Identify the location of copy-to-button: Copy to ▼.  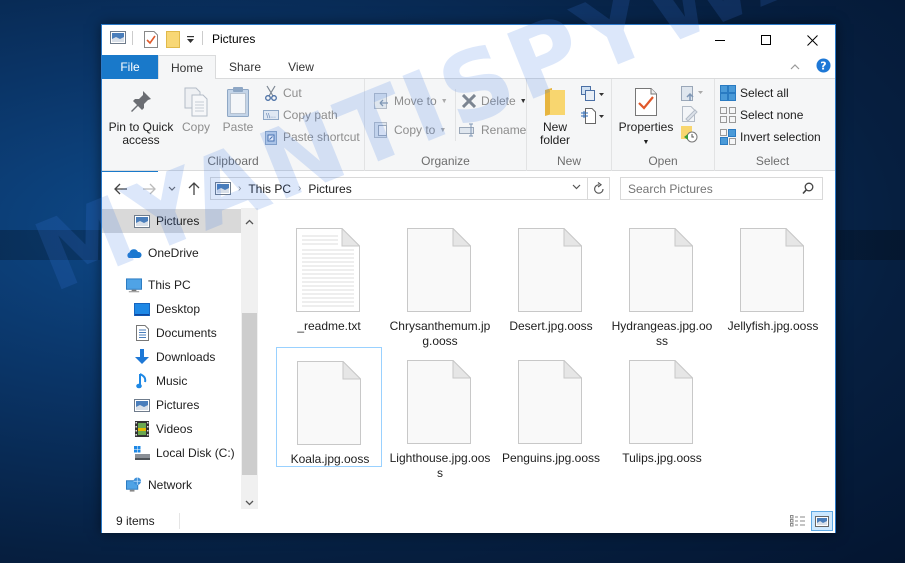
(409, 130).